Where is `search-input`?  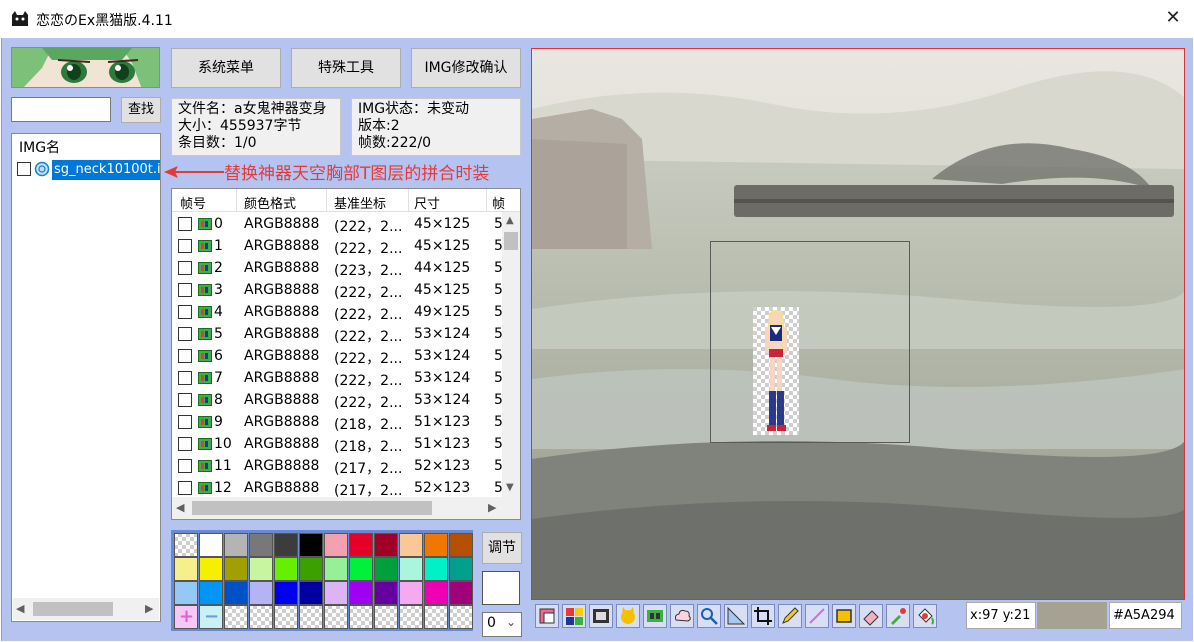 search-input is located at coordinates (61, 109).